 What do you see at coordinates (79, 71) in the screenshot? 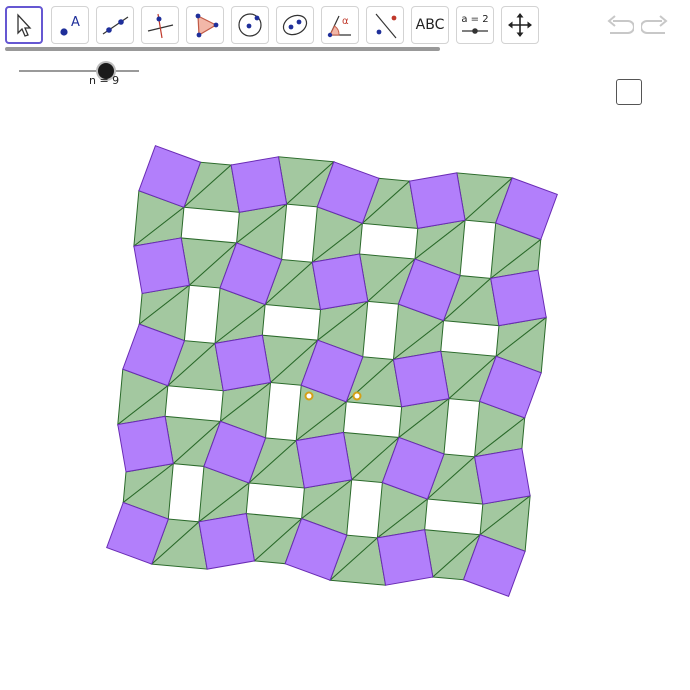
I see `slider-track` at bounding box center [79, 71].